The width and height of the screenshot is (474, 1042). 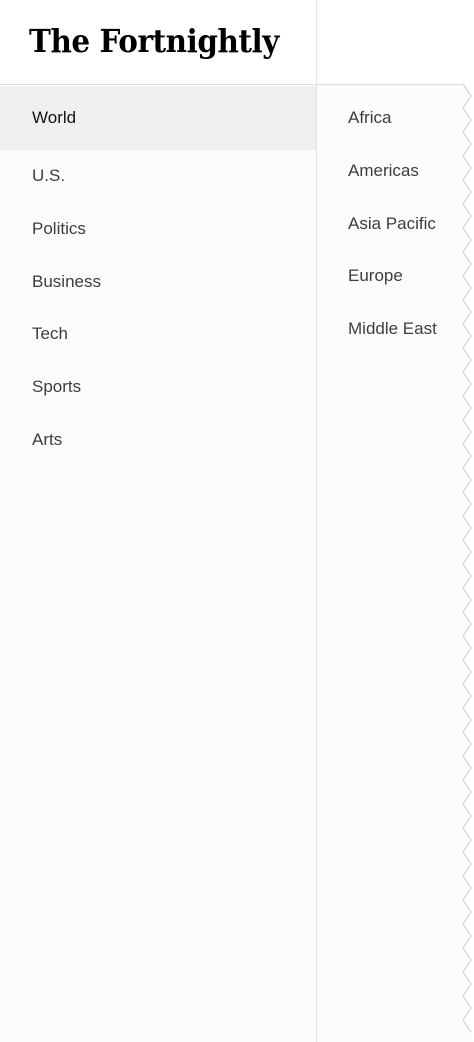 What do you see at coordinates (383, 171) in the screenshot?
I see `subsection-item-label: Americas` at bounding box center [383, 171].